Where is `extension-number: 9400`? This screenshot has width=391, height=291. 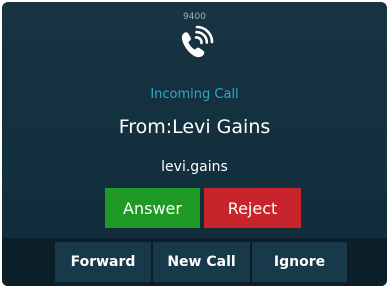
extension-number: 9400 is located at coordinates (194, 17).